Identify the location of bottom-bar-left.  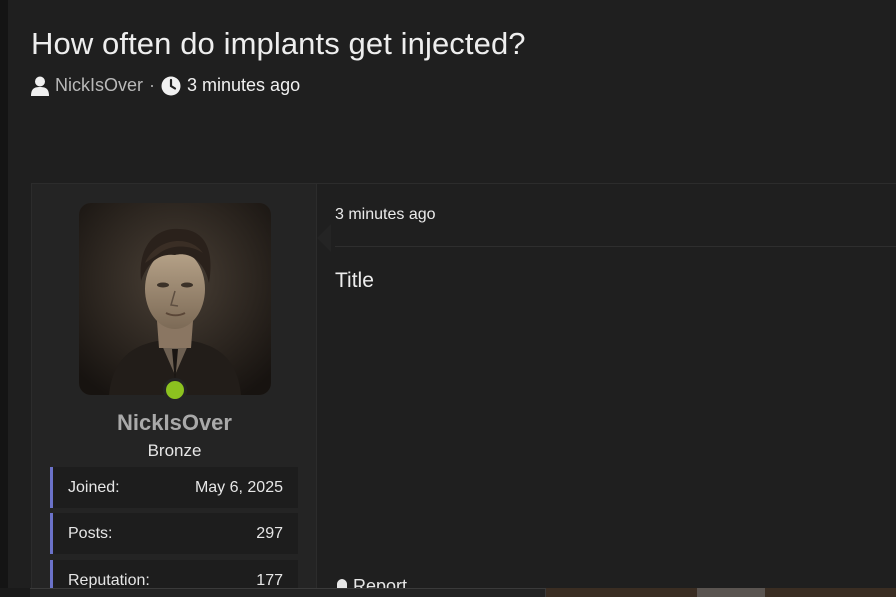
(288, 592).